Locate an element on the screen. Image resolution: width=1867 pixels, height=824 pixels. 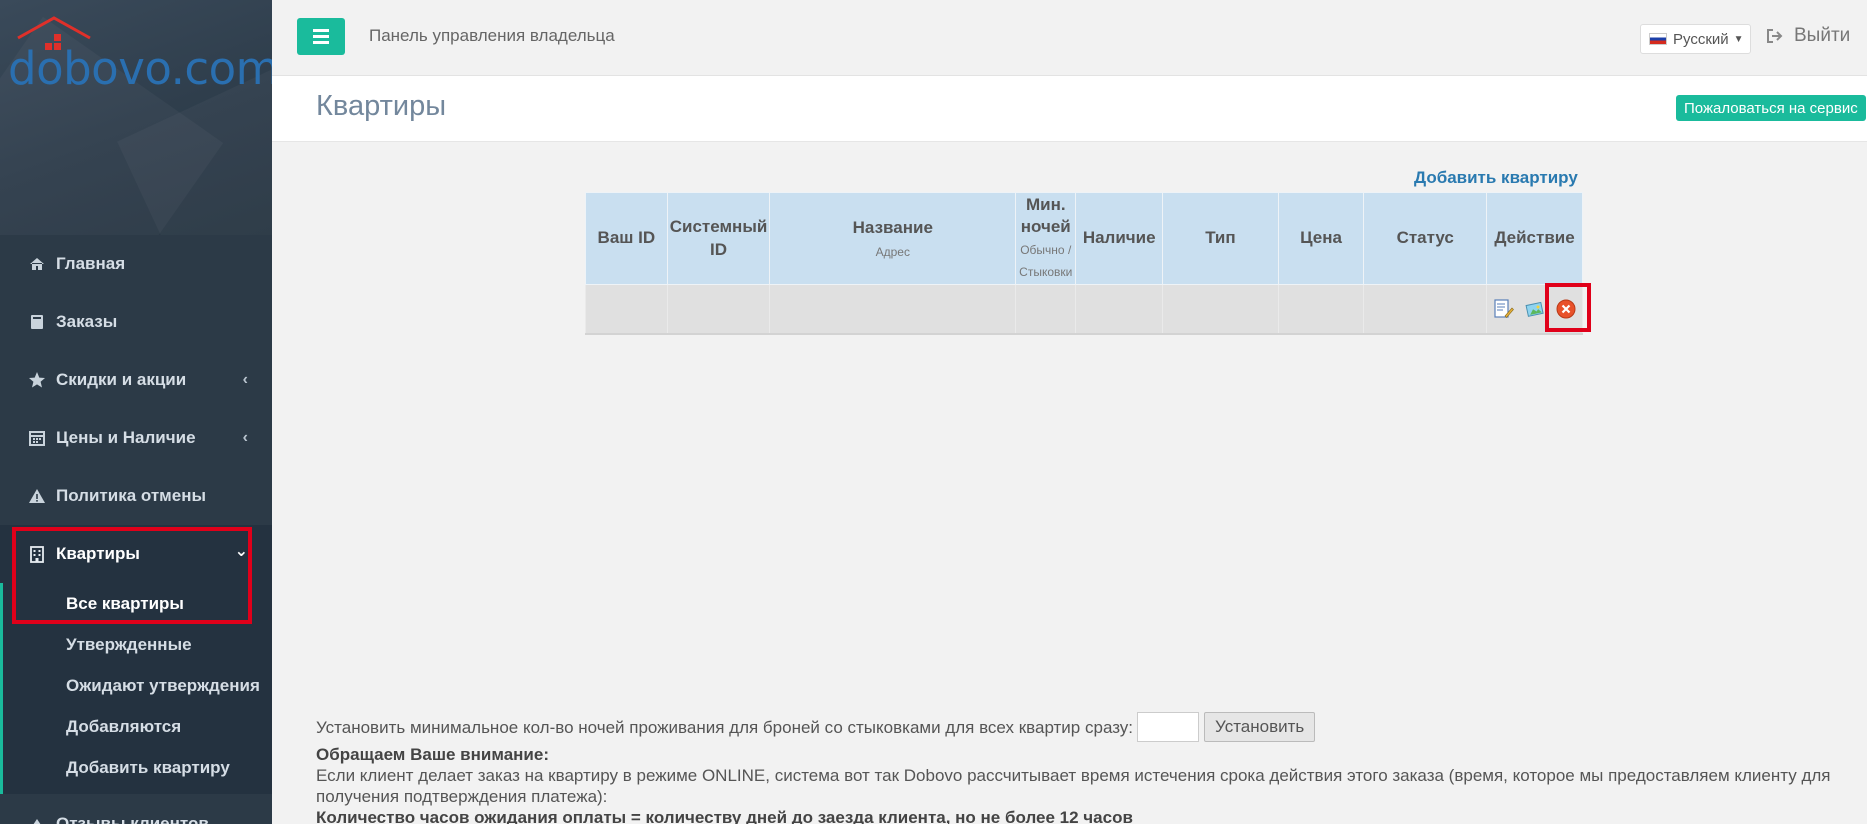
col-name-label: Название is located at coordinates (892, 227).